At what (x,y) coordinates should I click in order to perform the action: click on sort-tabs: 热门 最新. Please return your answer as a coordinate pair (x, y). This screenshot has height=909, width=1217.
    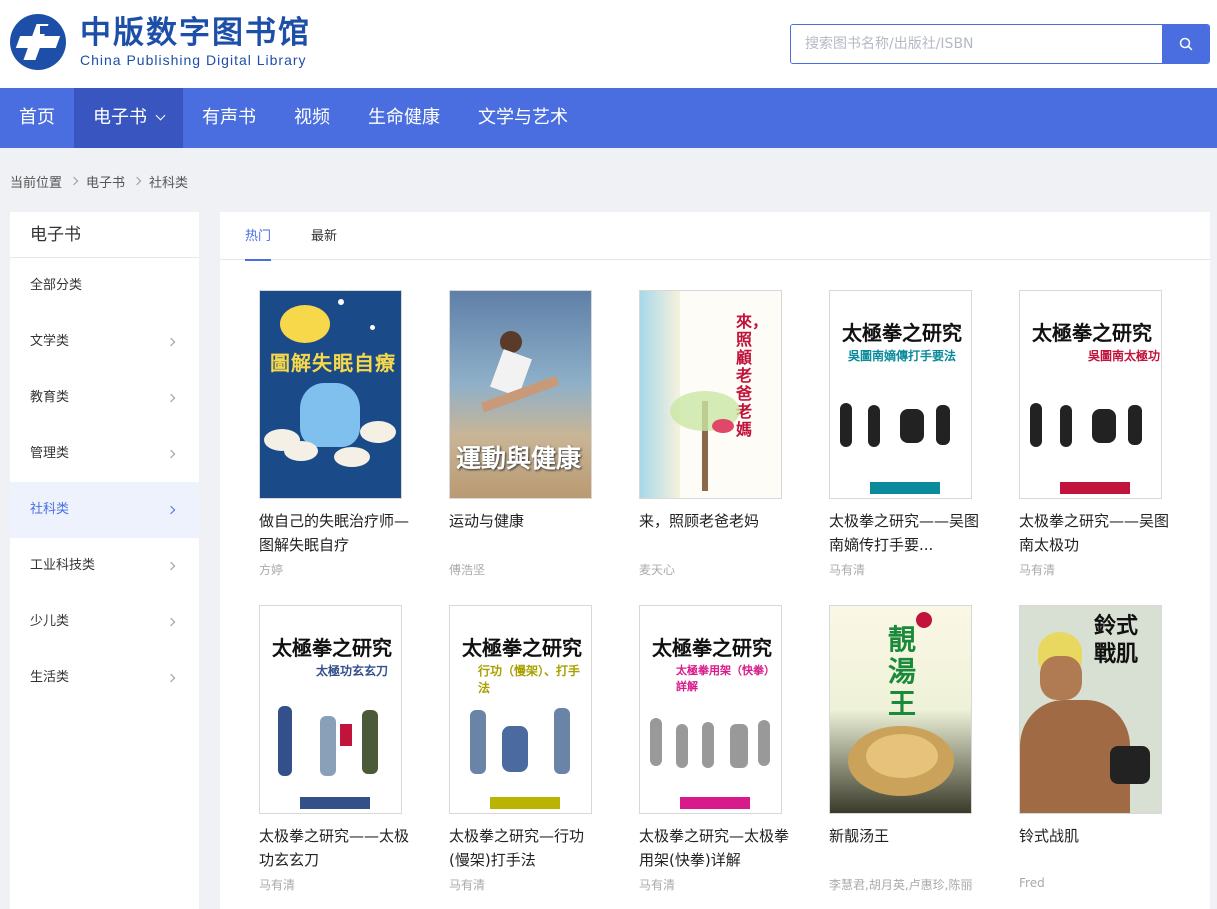
    Looking at the image, I should click on (715, 236).